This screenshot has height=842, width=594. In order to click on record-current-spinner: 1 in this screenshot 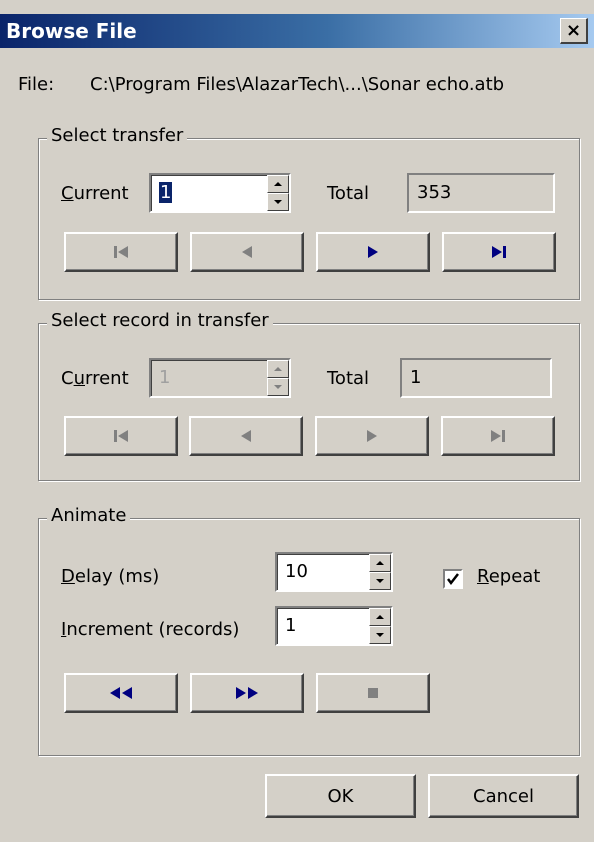, I will do `click(220, 378)`.